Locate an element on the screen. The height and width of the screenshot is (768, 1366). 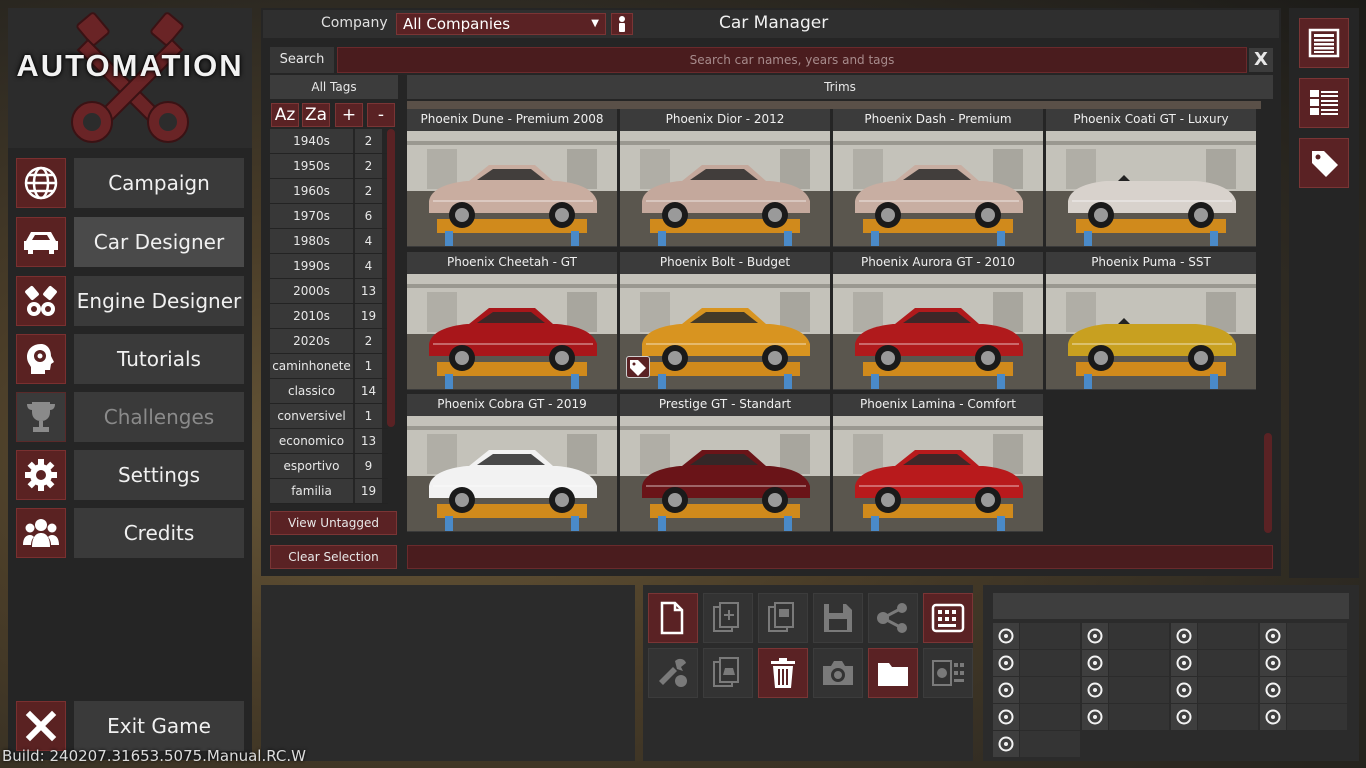
sort-za-button: Za is located at coordinates (316, 115).